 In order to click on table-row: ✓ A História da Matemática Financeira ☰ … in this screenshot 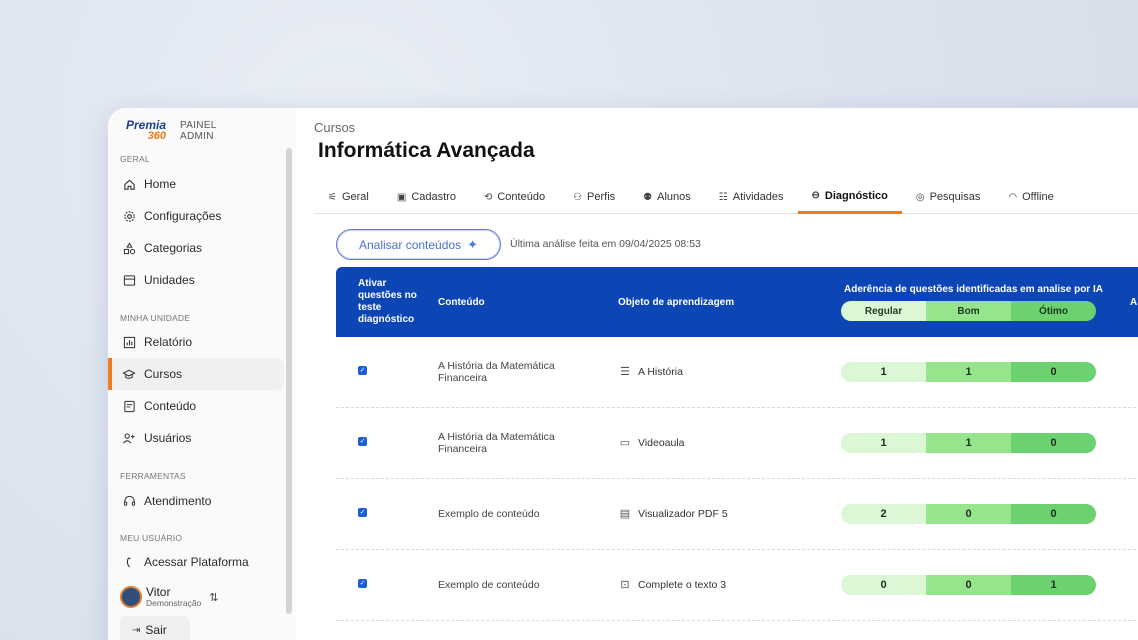, I will do `click(737, 372)`.